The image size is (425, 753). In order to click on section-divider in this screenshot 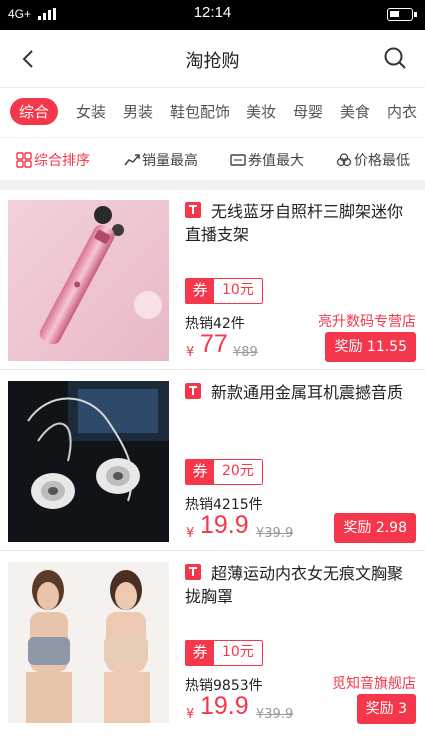, I will do `click(212, 185)`.